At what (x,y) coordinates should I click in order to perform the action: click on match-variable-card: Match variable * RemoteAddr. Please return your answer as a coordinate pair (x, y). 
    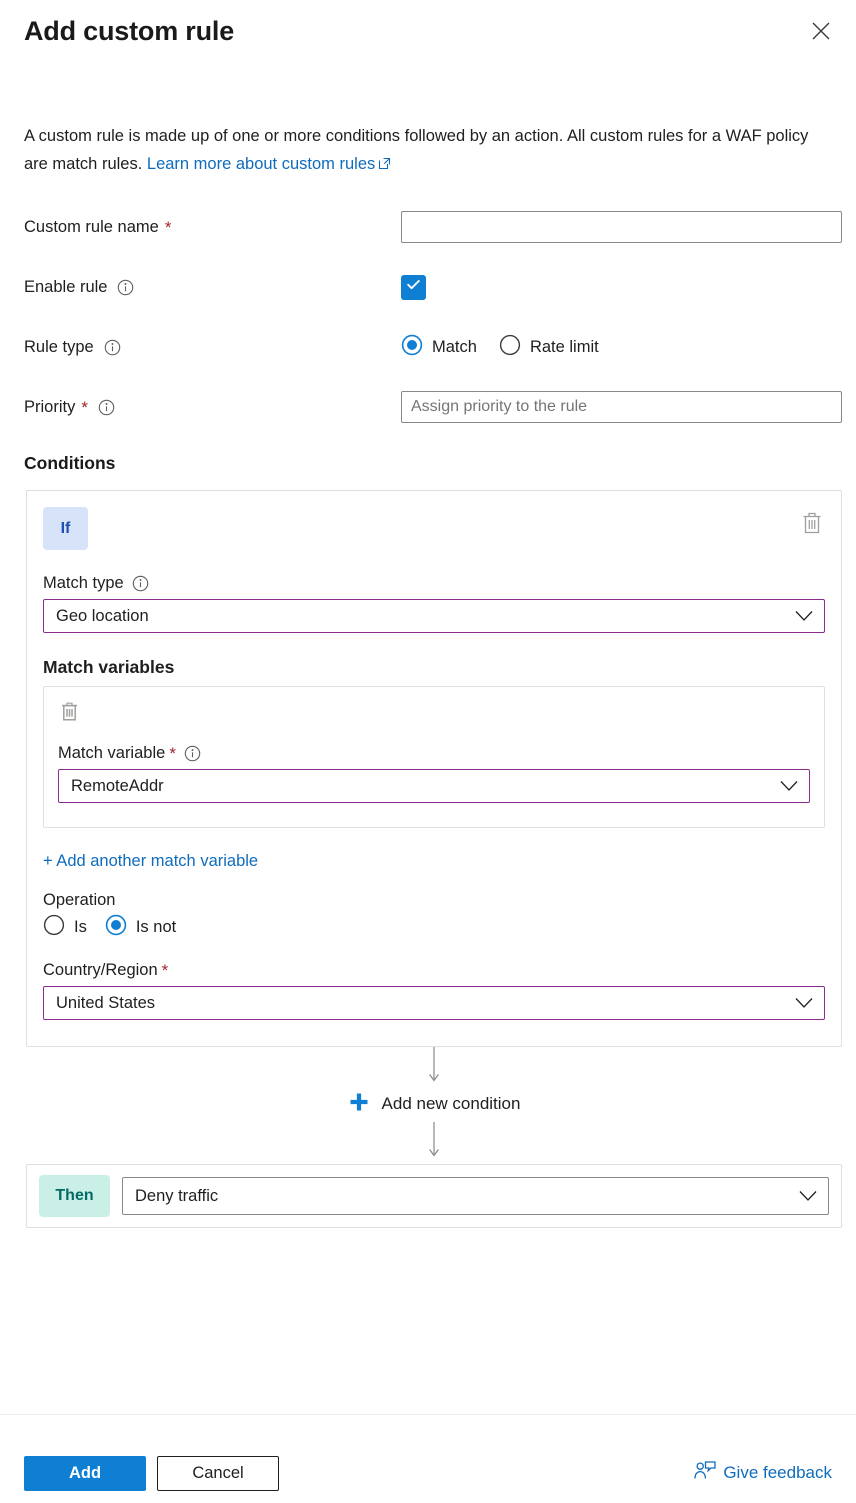
    Looking at the image, I should click on (434, 757).